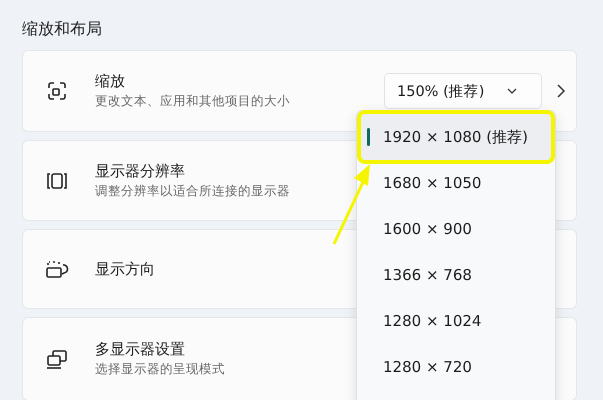  Describe the element at coordinates (62, 29) in the screenshot. I see `section-title: 缩放和布局` at that location.